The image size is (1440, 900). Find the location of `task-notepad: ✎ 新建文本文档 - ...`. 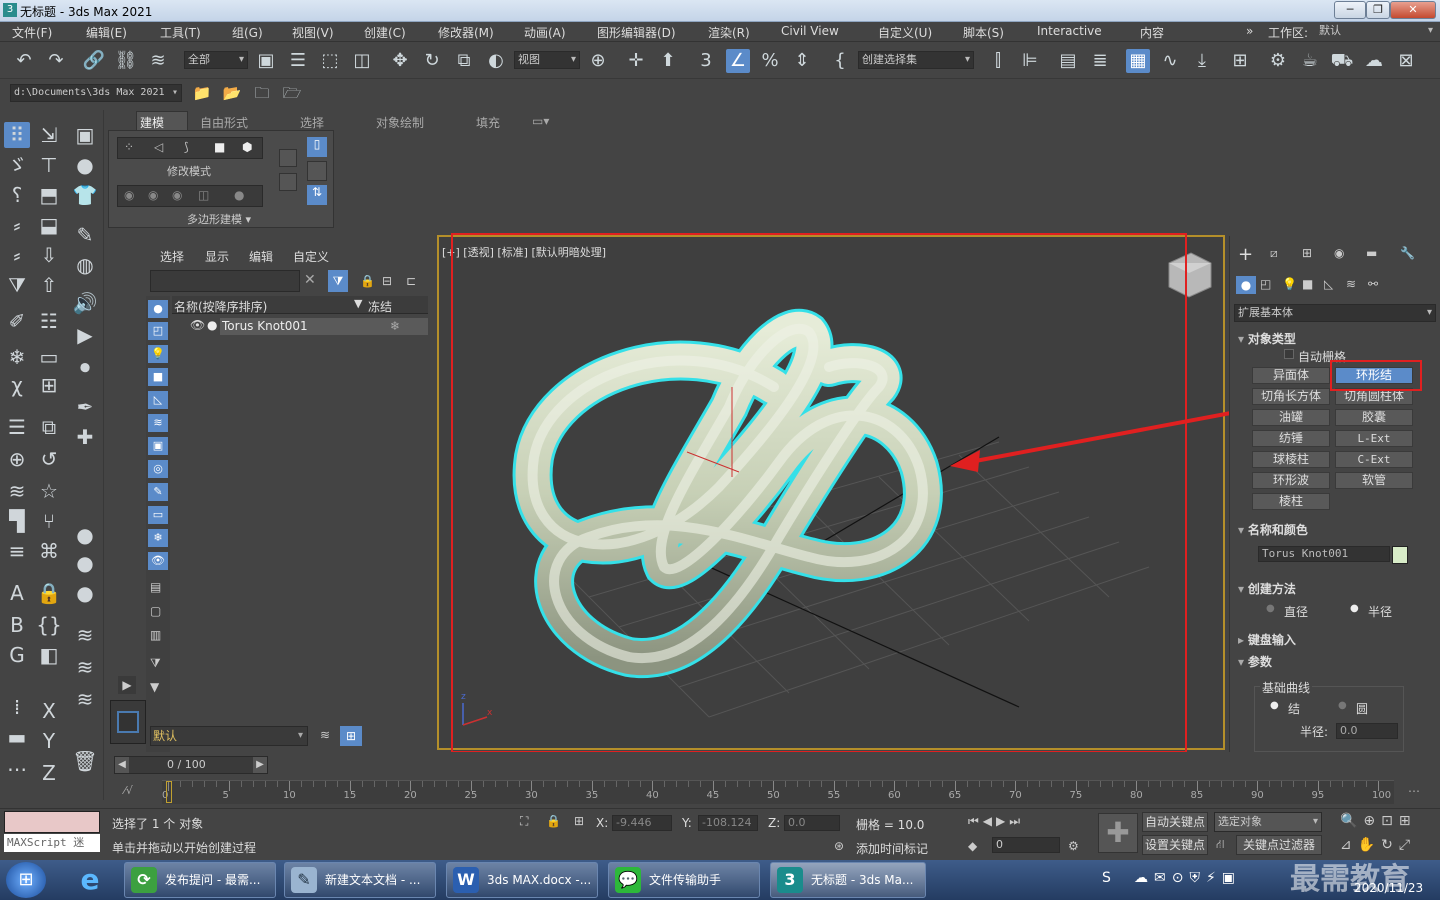

task-notepad: ✎ 新建文本文档 - ... is located at coordinates (360, 880).